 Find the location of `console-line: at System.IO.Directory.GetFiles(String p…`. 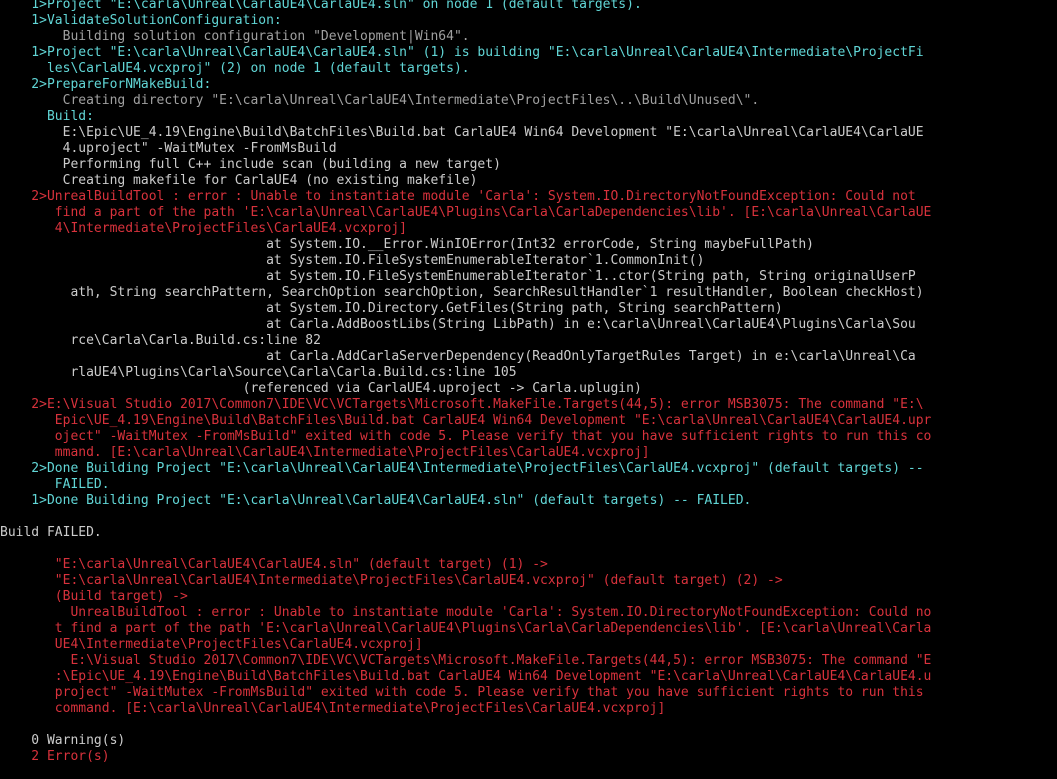

console-line: at System.IO.Directory.GetFiles(String p… is located at coordinates (391, 308).